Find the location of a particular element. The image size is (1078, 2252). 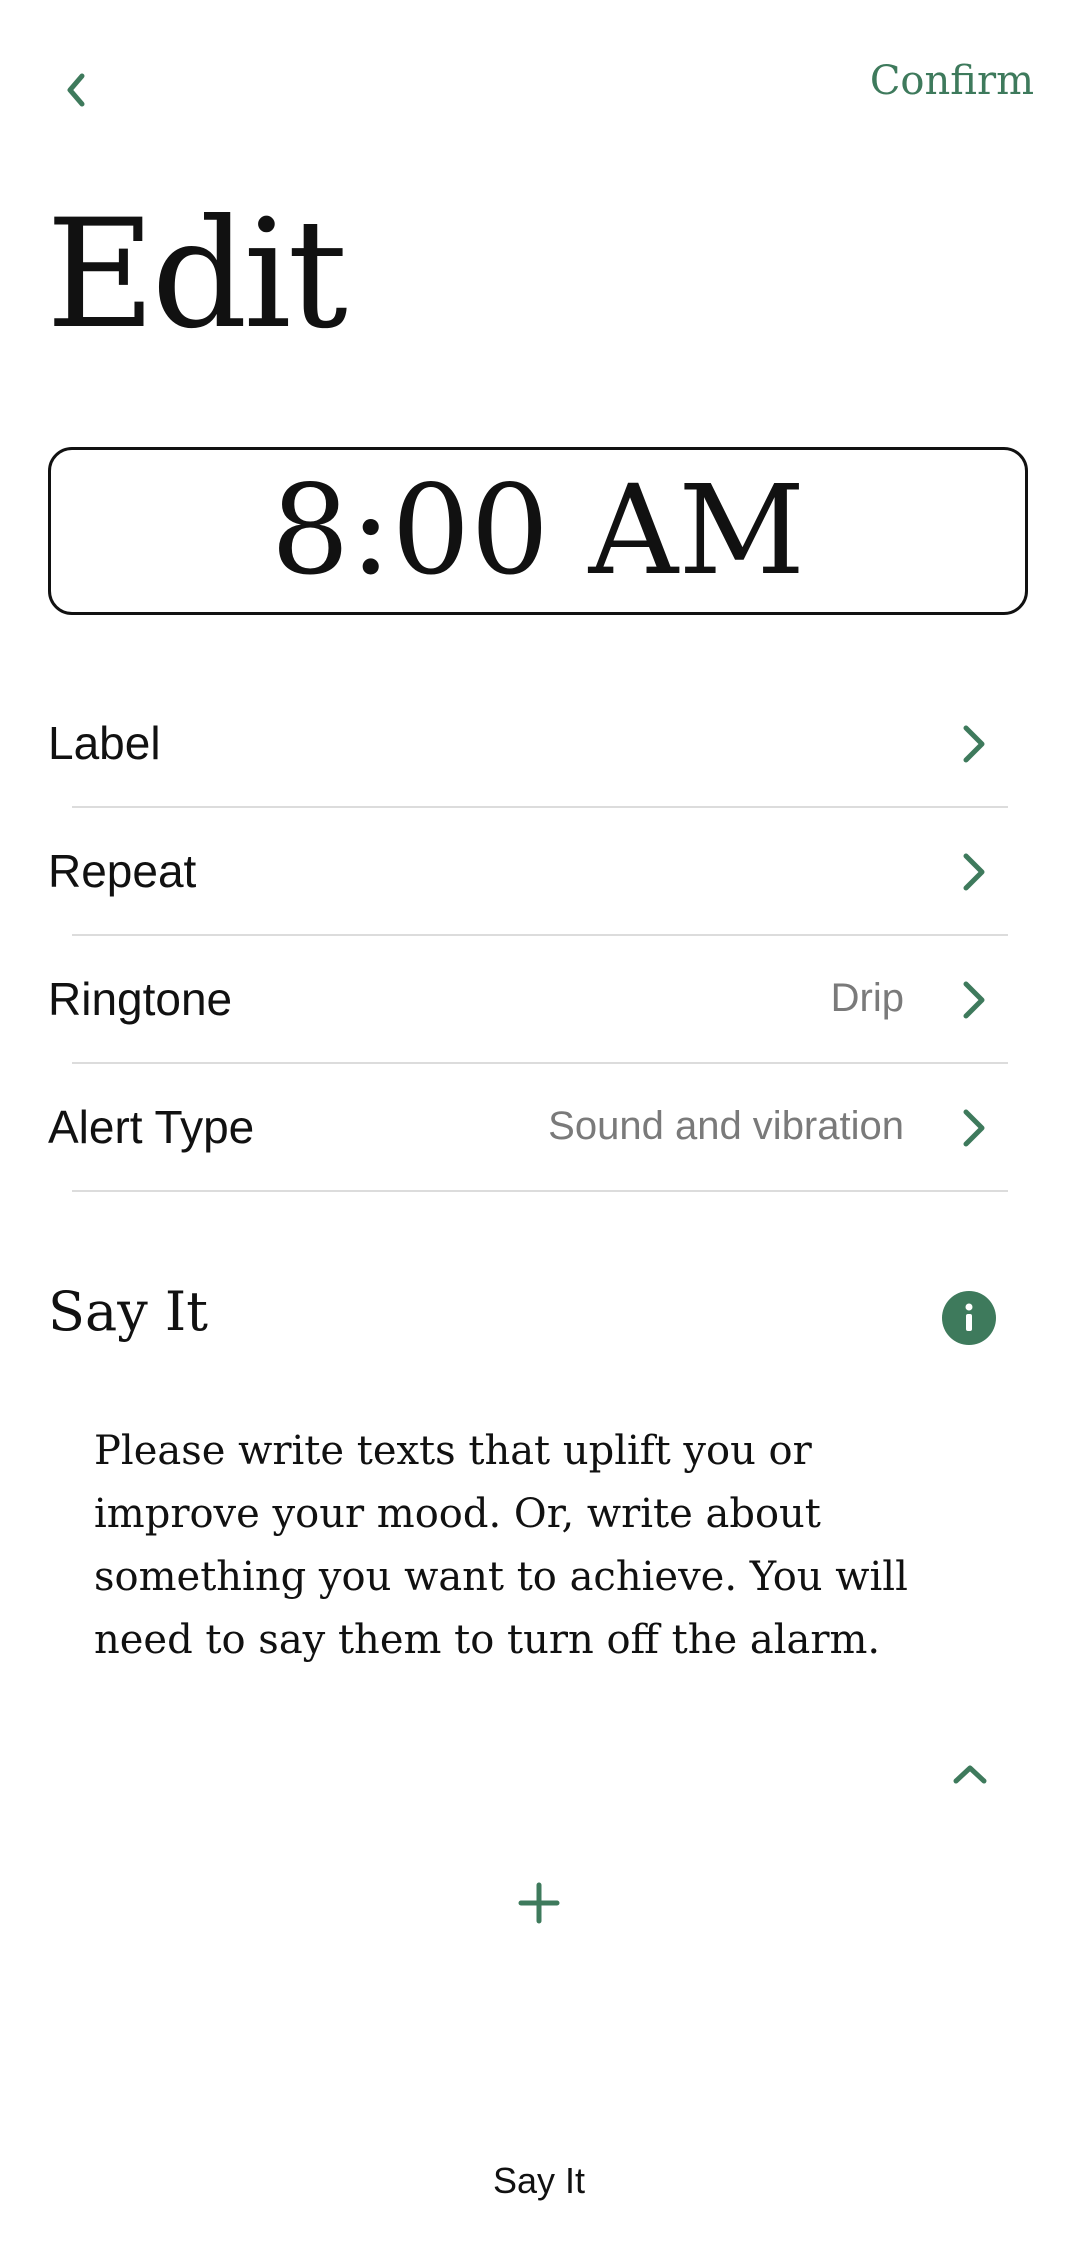

collapse-button is located at coordinates (970, 1774).